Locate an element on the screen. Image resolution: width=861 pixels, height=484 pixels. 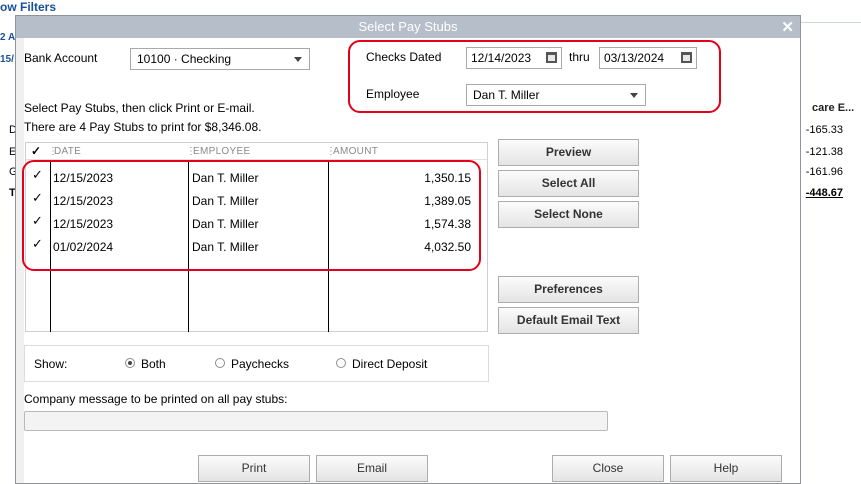
radio-both-label: Both is located at coordinates (153, 364).